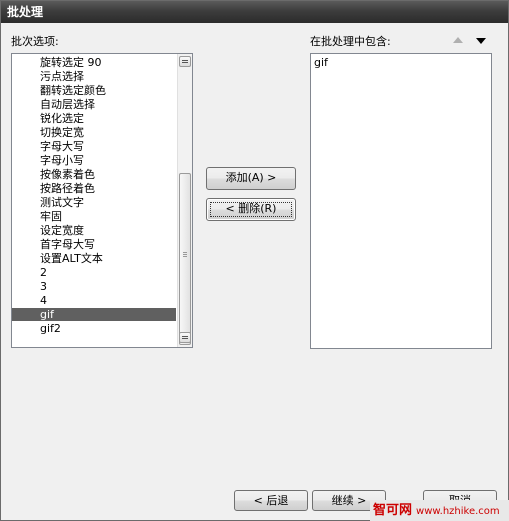  What do you see at coordinates (350, 41) in the screenshot?
I see `included-in-batch-label: 在批处理中包含:` at bounding box center [350, 41].